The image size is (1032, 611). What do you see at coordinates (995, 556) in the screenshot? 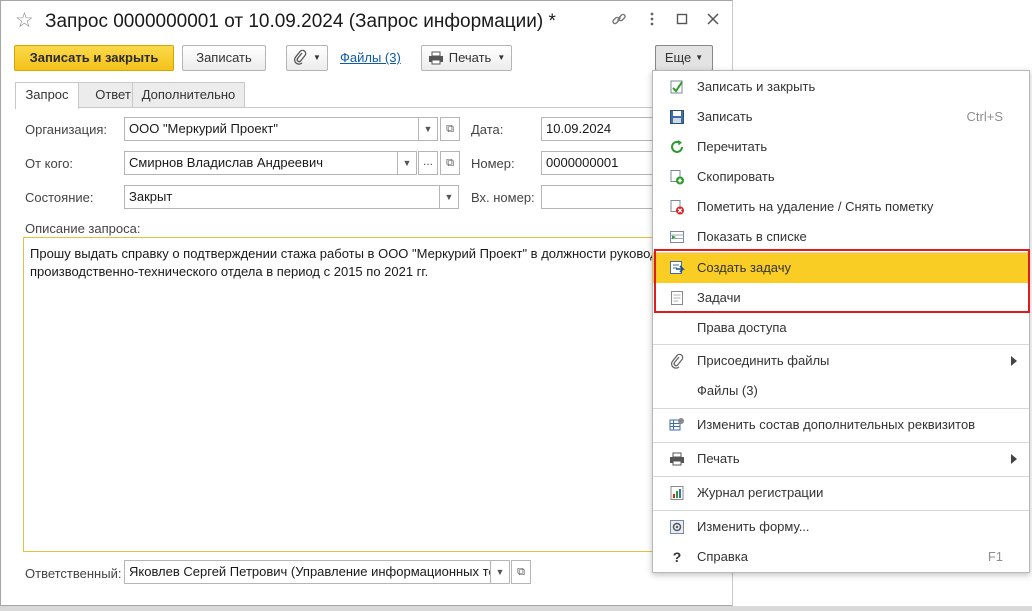
I see `shortcut-label: F1` at bounding box center [995, 556].